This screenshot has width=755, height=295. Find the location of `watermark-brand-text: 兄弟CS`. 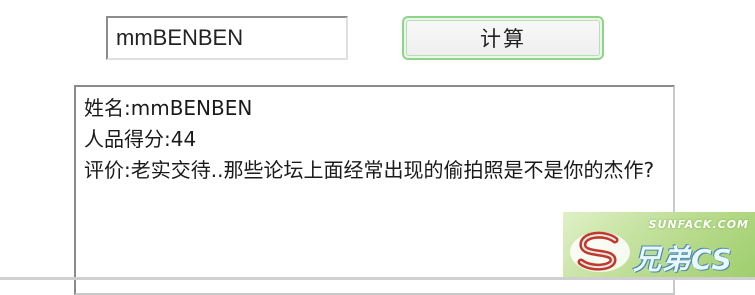

watermark-brand-text: 兄弟CS is located at coordinates (683, 259).